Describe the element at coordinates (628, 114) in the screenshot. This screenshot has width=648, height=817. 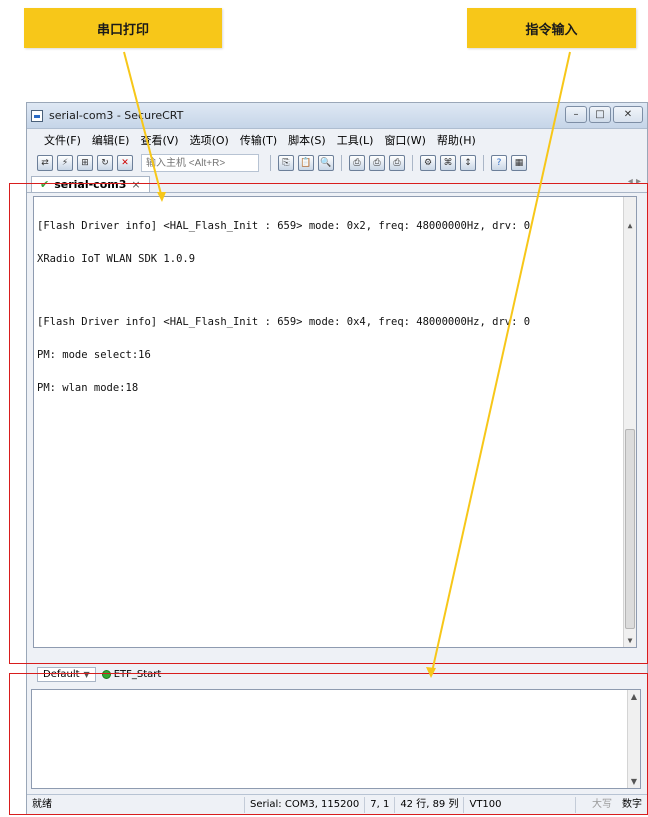
I see `close-button: ✕` at that location.